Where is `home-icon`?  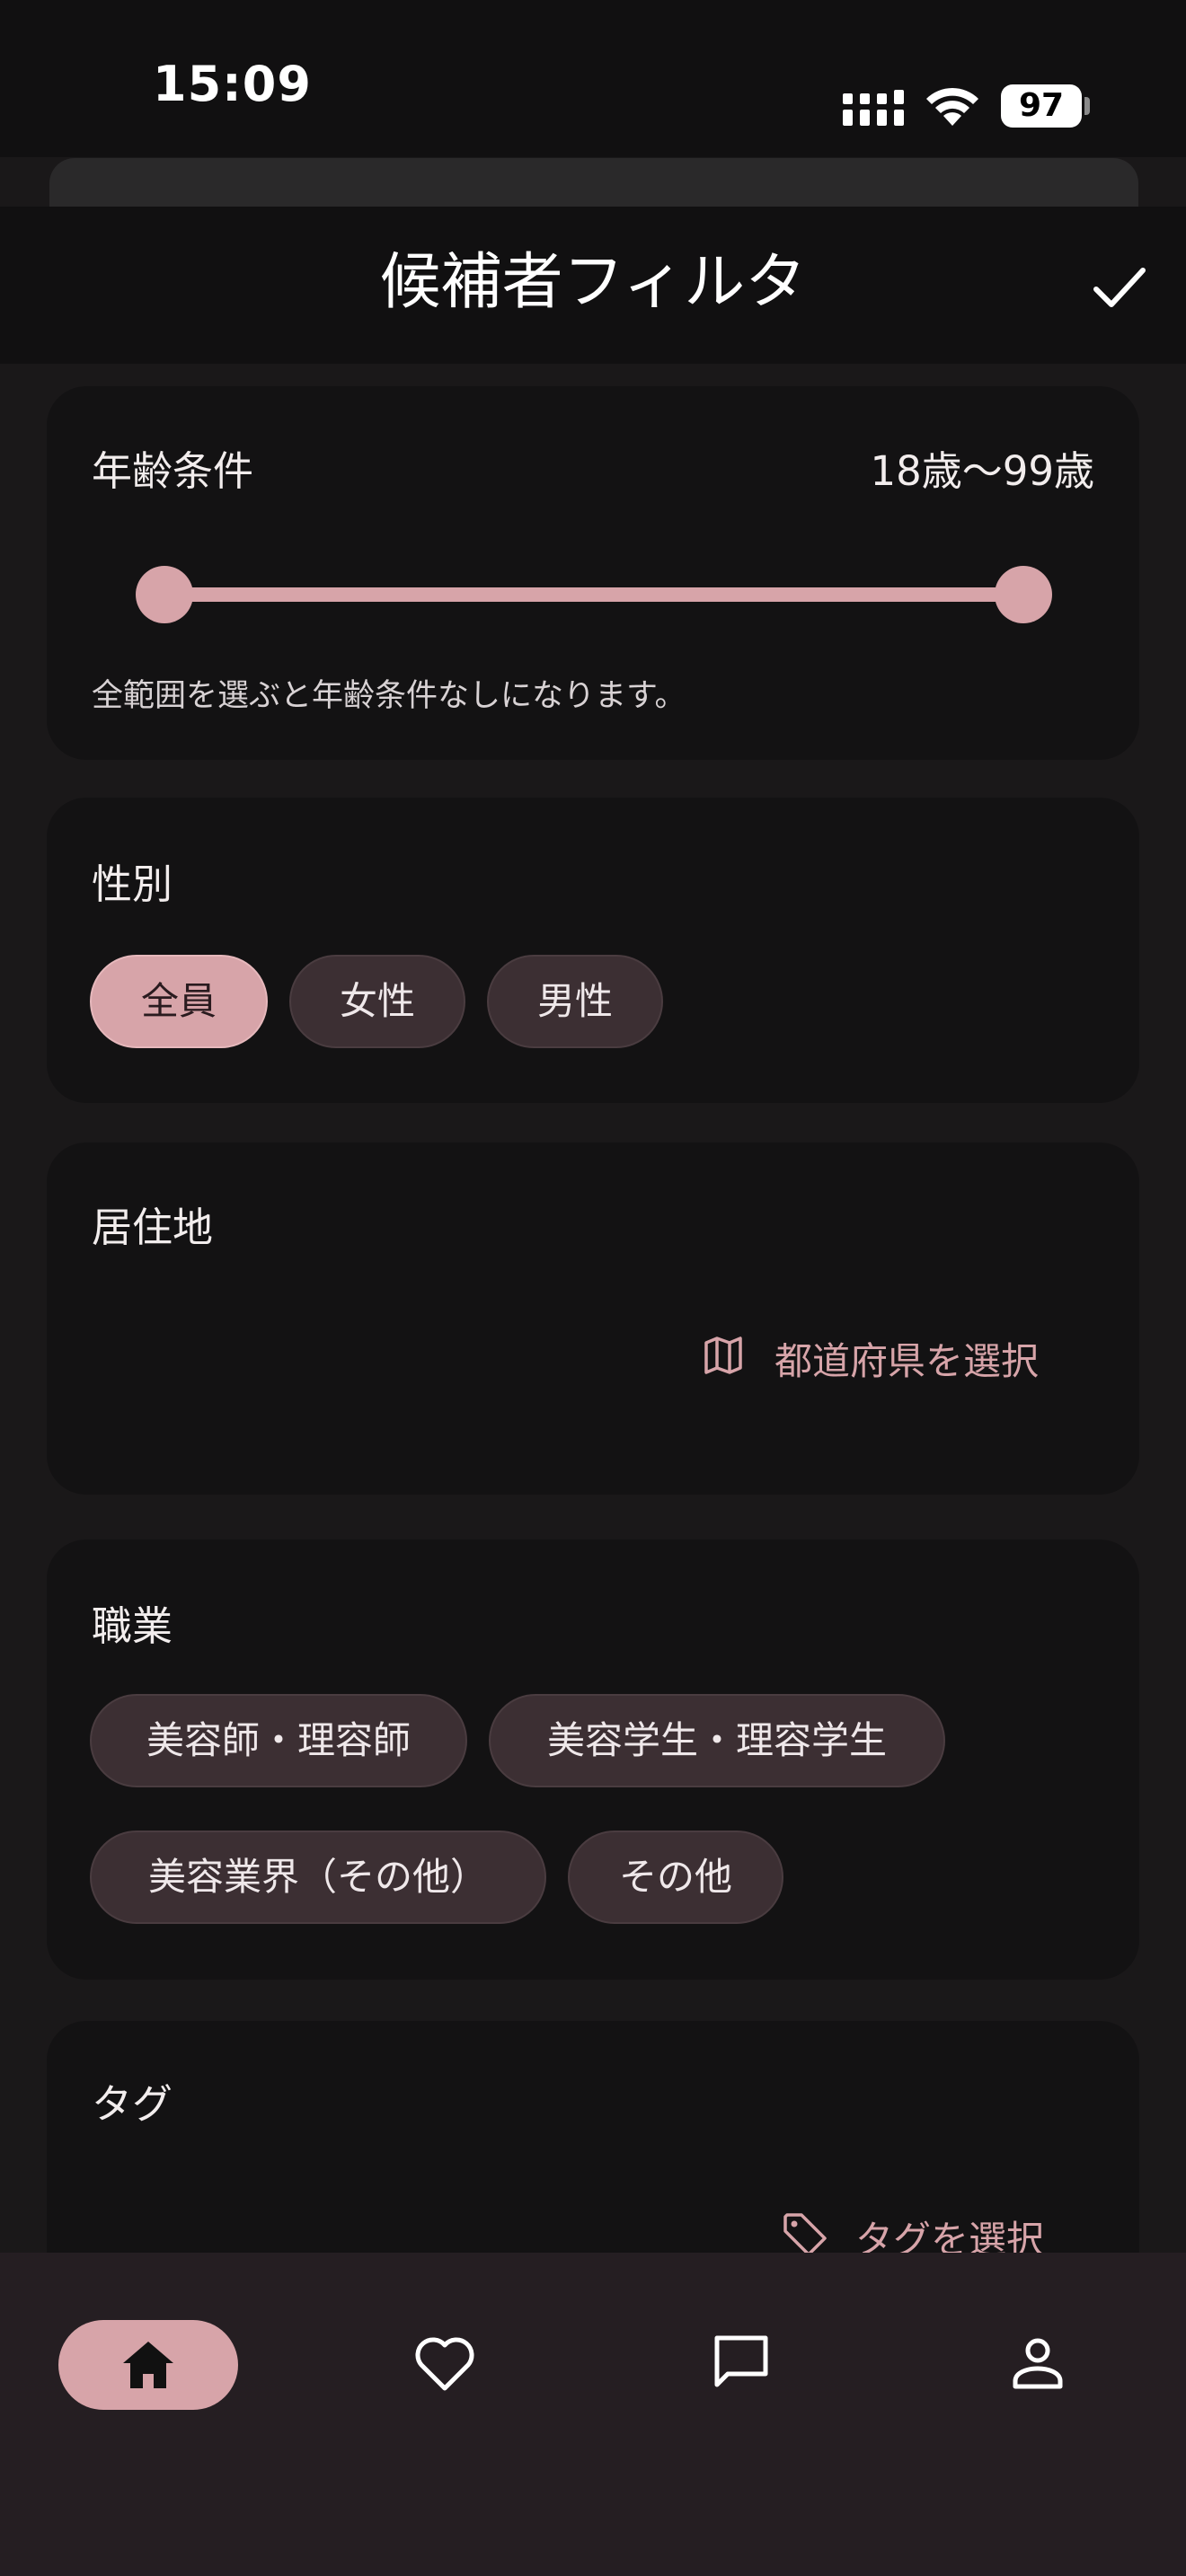
home-icon is located at coordinates (148, 2365).